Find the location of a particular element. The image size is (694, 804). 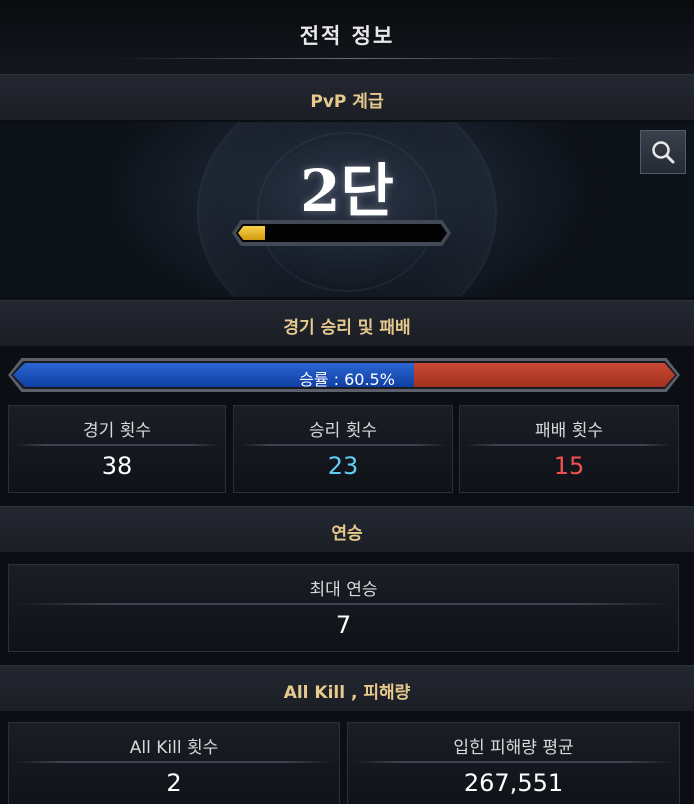

results-section-header: 경기 승리 및 패배 is located at coordinates (347, 323).